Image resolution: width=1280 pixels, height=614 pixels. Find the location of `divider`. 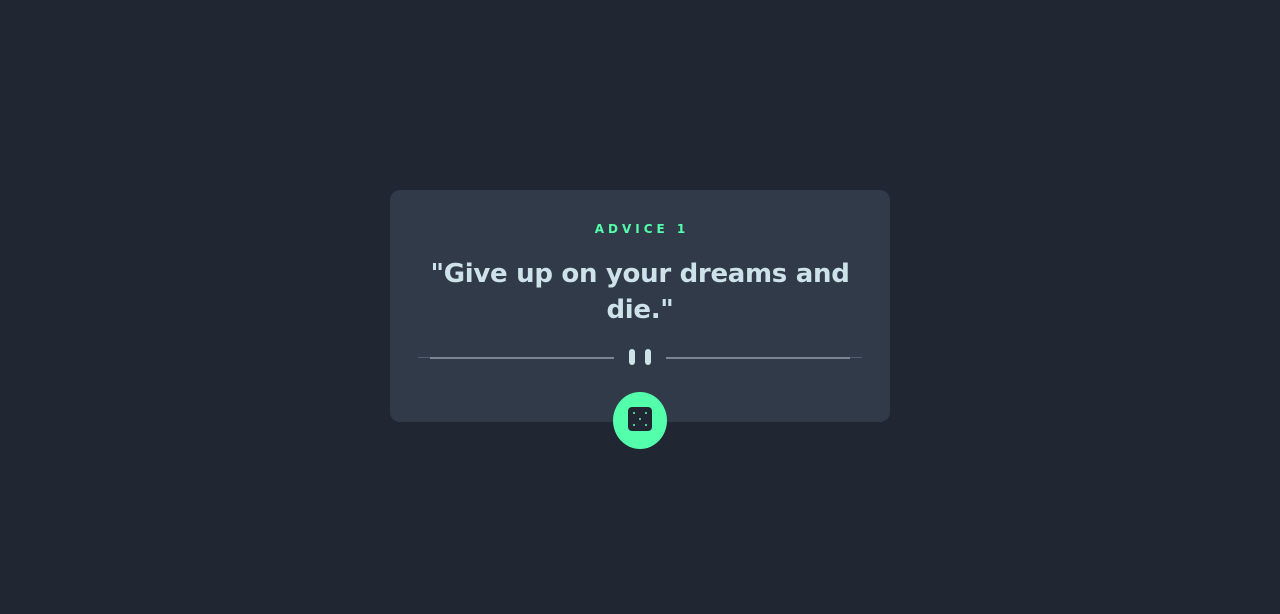

divider is located at coordinates (640, 358).